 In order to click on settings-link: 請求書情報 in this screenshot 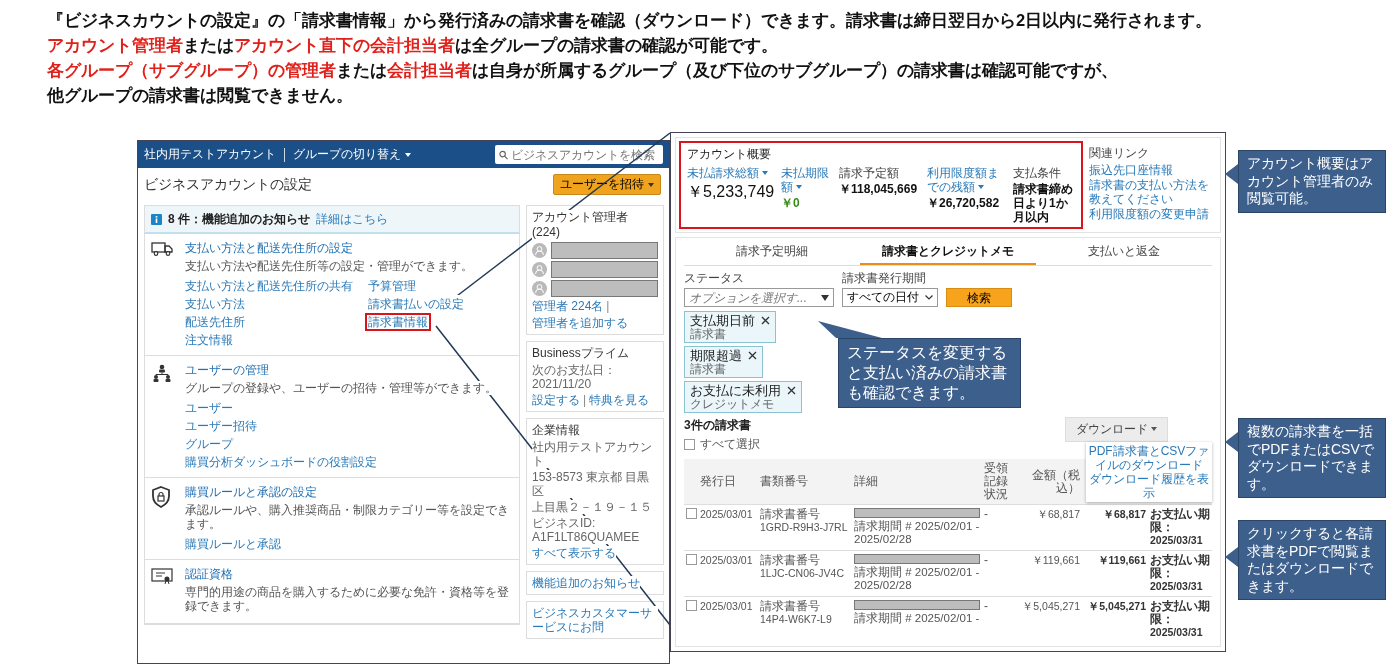, I will do `click(398, 322)`.